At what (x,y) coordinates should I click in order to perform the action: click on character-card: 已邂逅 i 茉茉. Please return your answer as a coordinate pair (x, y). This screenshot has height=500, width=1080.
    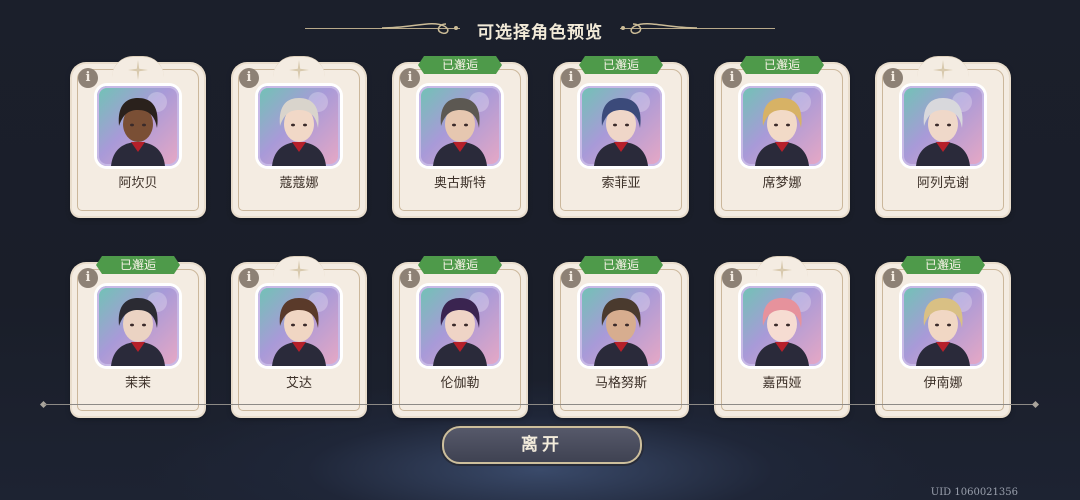
    Looking at the image, I should click on (138, 340).